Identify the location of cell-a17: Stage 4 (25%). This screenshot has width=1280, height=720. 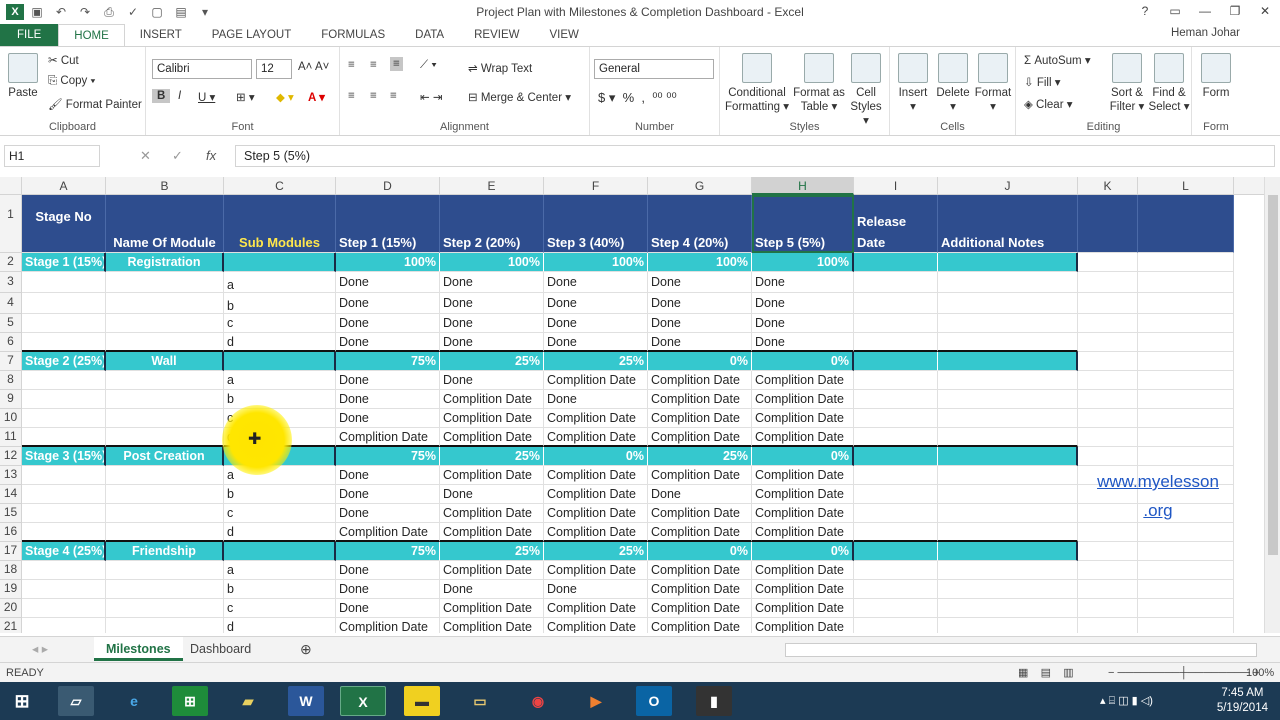
(64, 551).